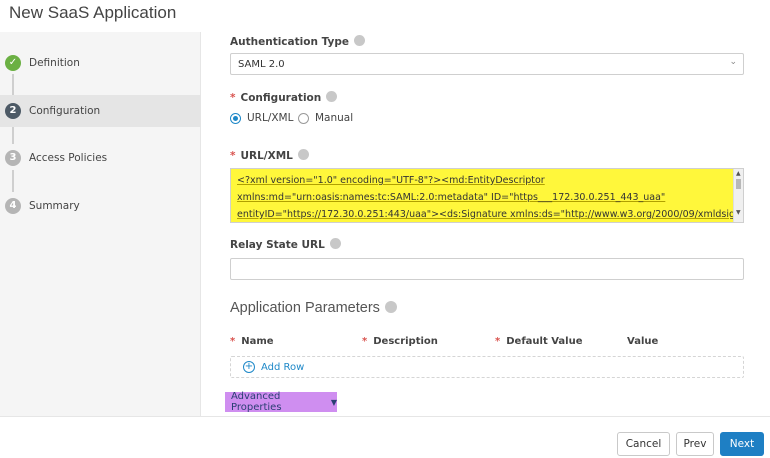  Describe the element at coordinates (385, 437) in the screenshot. I see `wizard-footer: Cancel Prev Next` at that location.